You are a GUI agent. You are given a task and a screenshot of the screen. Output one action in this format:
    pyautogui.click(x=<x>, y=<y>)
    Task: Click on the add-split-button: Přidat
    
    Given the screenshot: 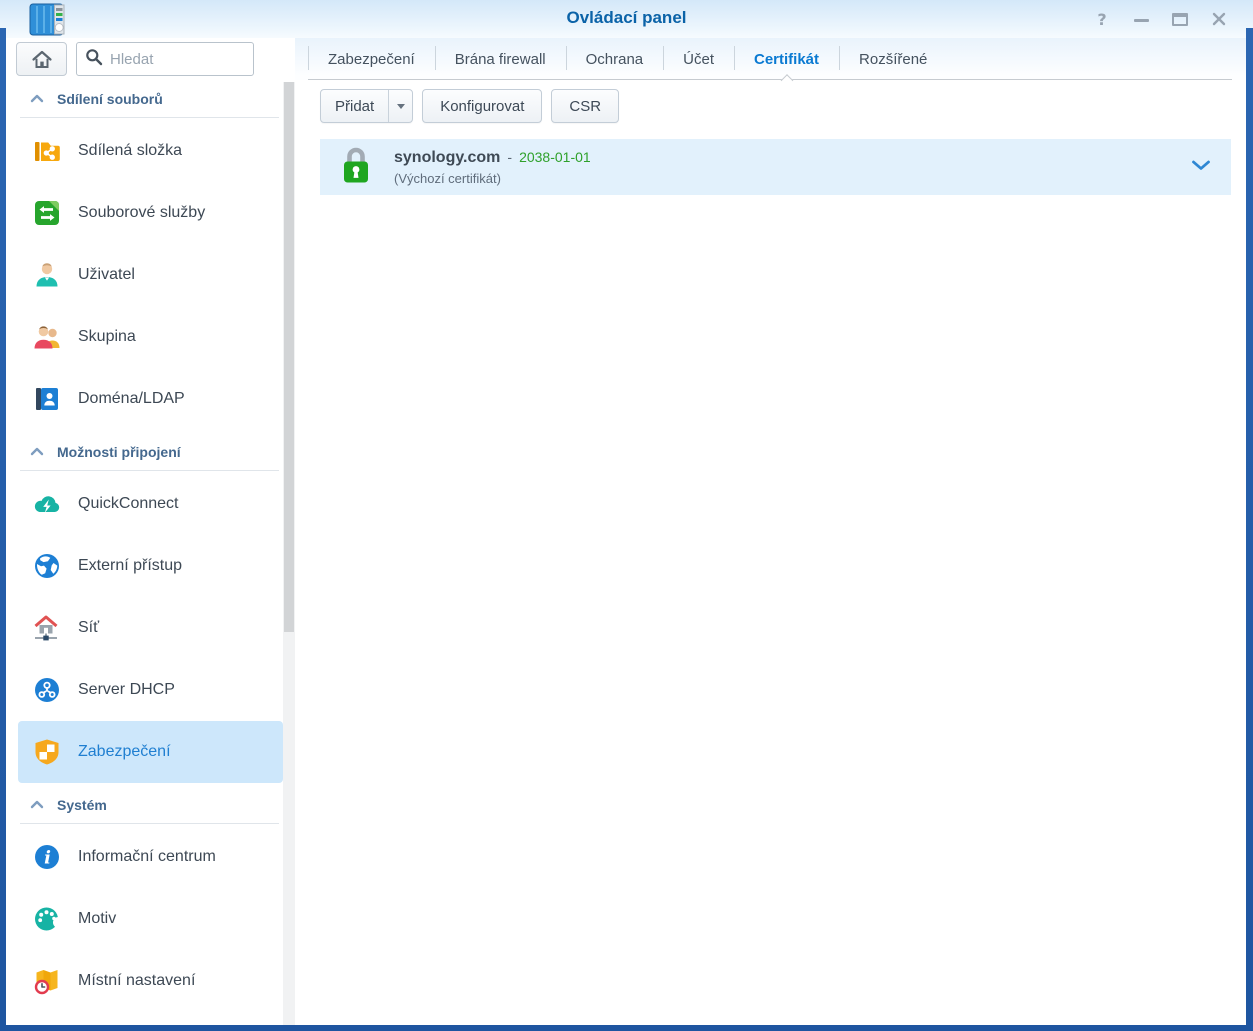 What is the action you would take?
    pyautogui.click(x=367, y=106)
    